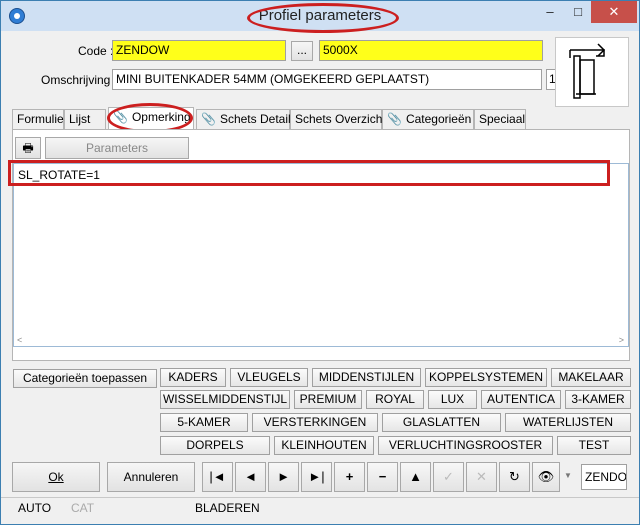  What do you see at coordinates (587, 71) in the screenshot?
I see `profile-drawing-icon` at bounding box center [587, 71].